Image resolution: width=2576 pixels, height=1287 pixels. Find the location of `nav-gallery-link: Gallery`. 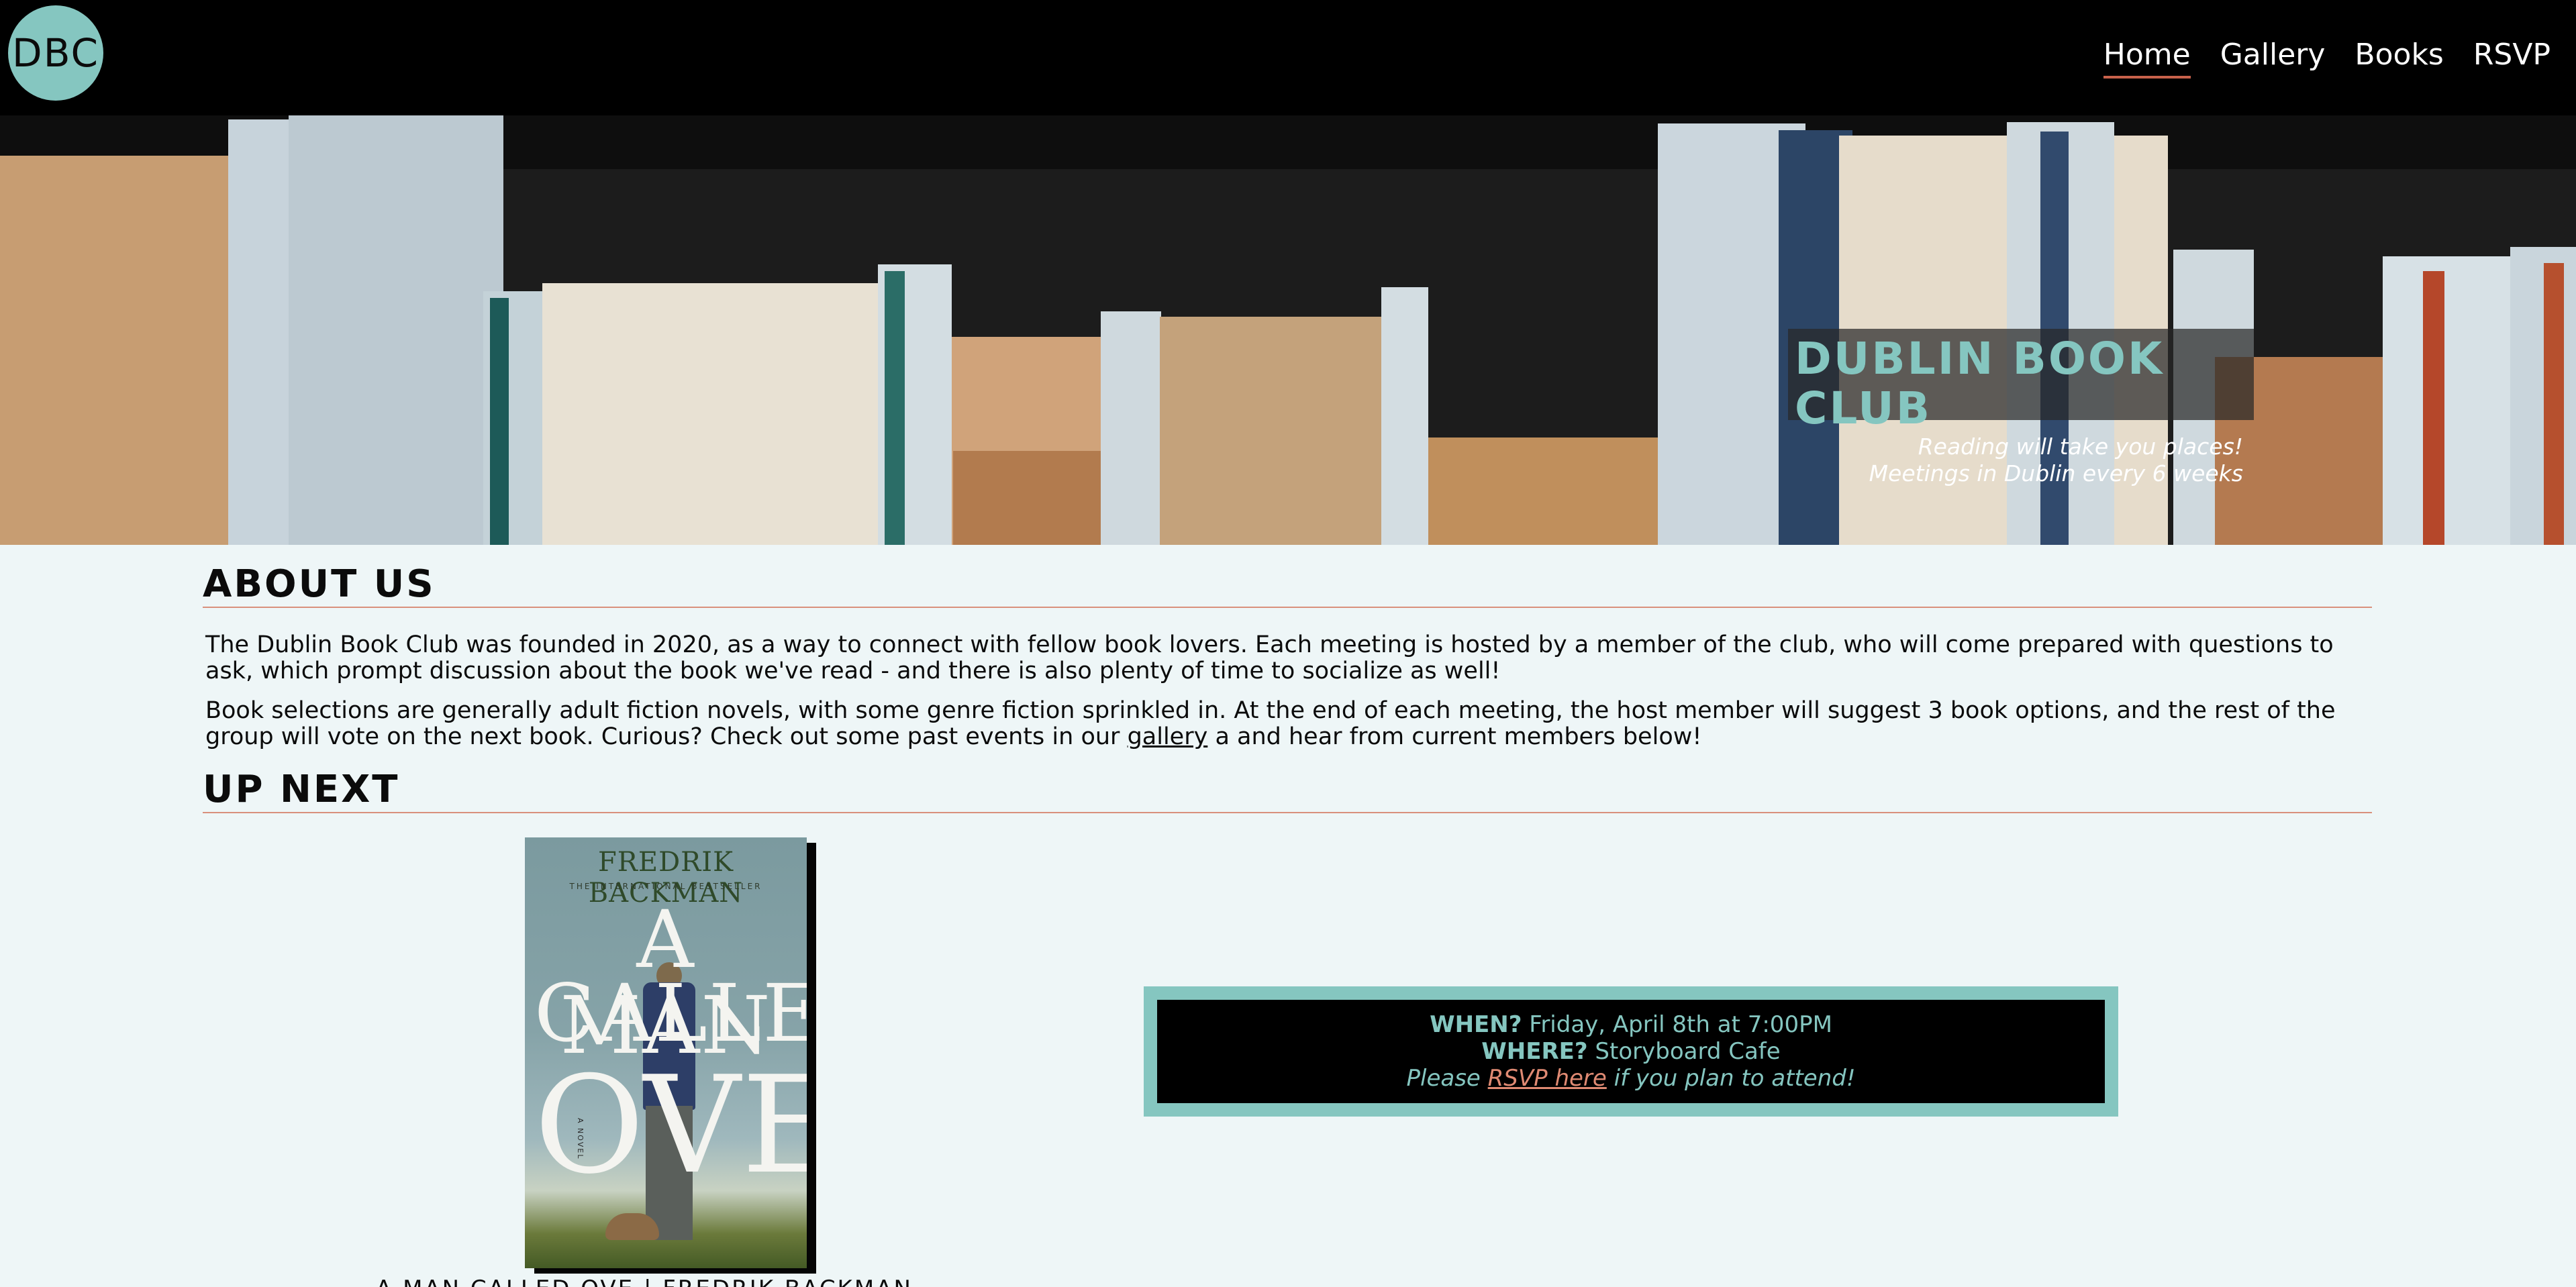

nav-gallery-link: Gallery is located at coordinates (2273, 59).